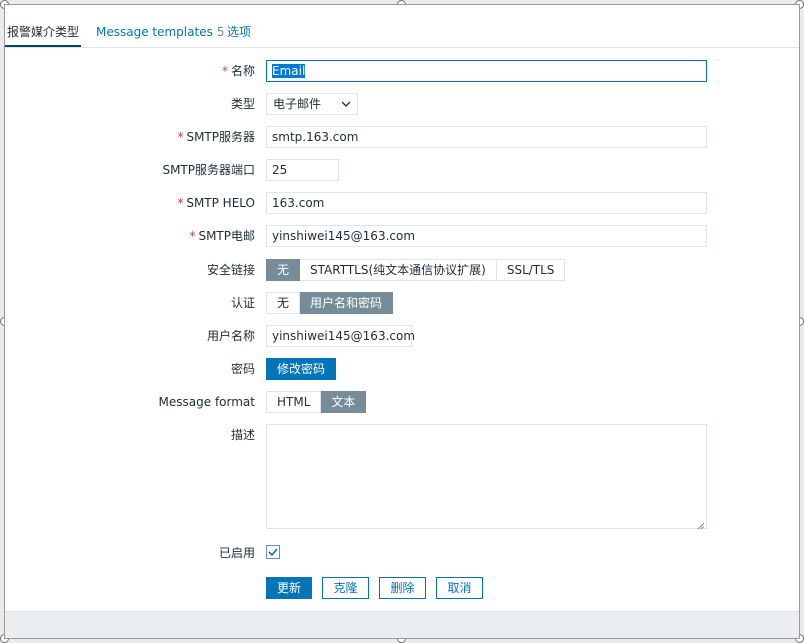  I want to click on update-button: 更新, so click(289, 588).